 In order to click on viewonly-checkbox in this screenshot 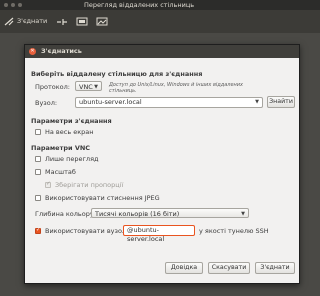, I will do `click(38, 159)`.